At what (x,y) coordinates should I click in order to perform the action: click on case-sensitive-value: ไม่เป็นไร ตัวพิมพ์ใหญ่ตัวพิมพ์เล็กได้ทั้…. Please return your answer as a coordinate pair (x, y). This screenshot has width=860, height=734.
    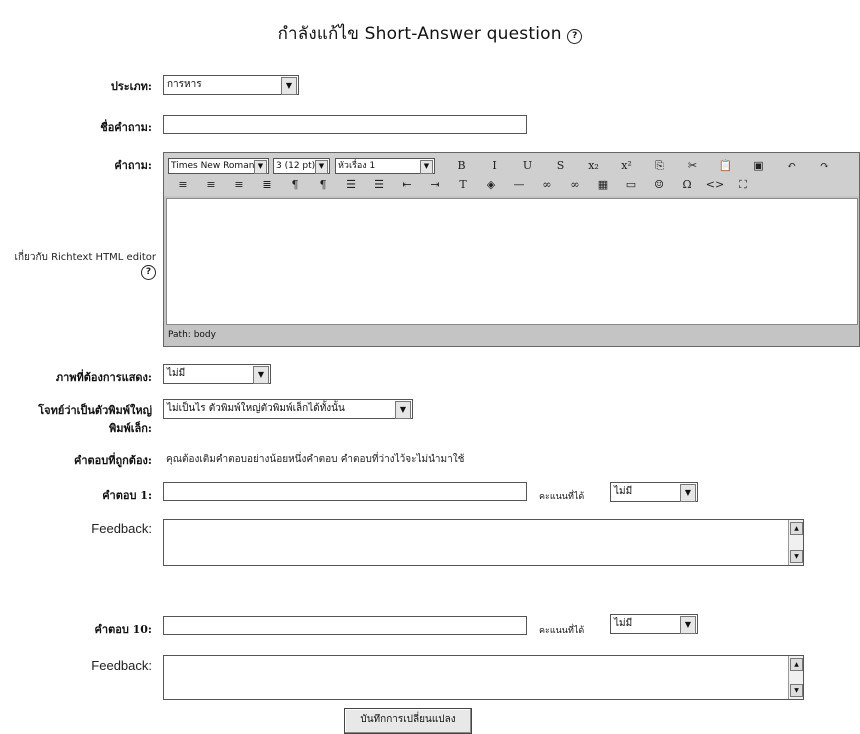
    Looking at the image, I should click on (256, 408).